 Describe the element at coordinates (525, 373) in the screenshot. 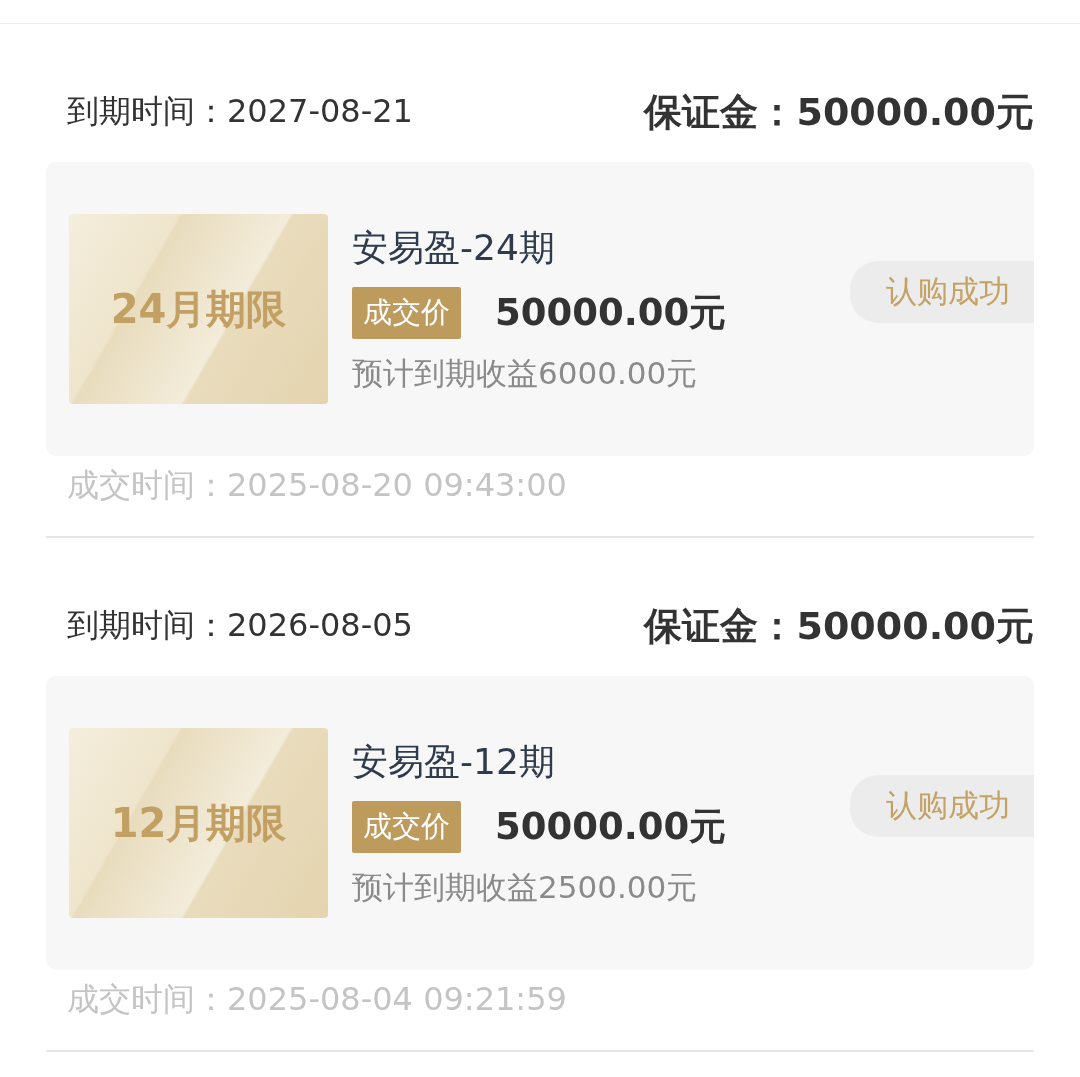

I see `expected-income-text: 预计到期收益6000.00元` at that location.